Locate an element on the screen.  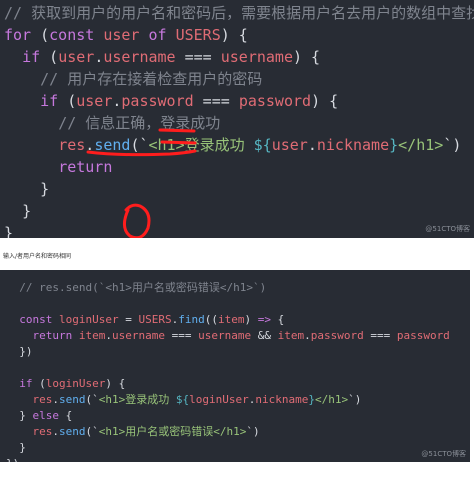
code-line: if (loginUser) { is located at coordinates (65, 384).